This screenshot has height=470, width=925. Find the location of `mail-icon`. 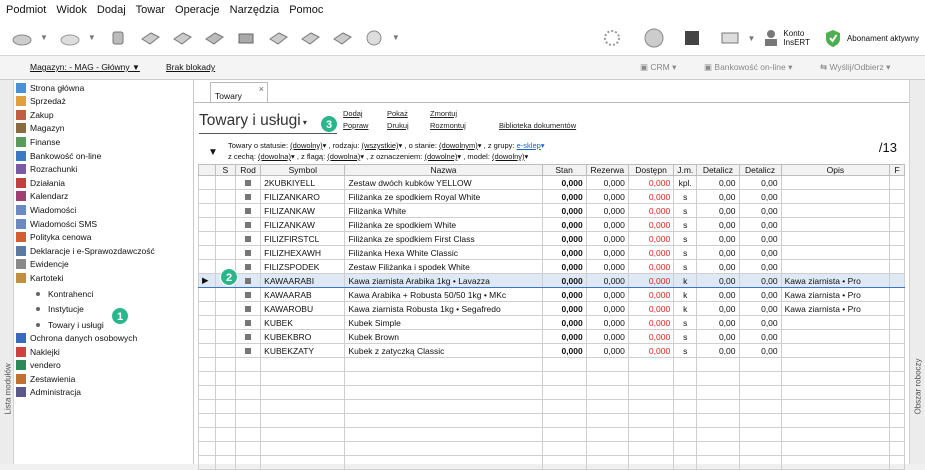

mail-icon is located at coordinates (70, 38).